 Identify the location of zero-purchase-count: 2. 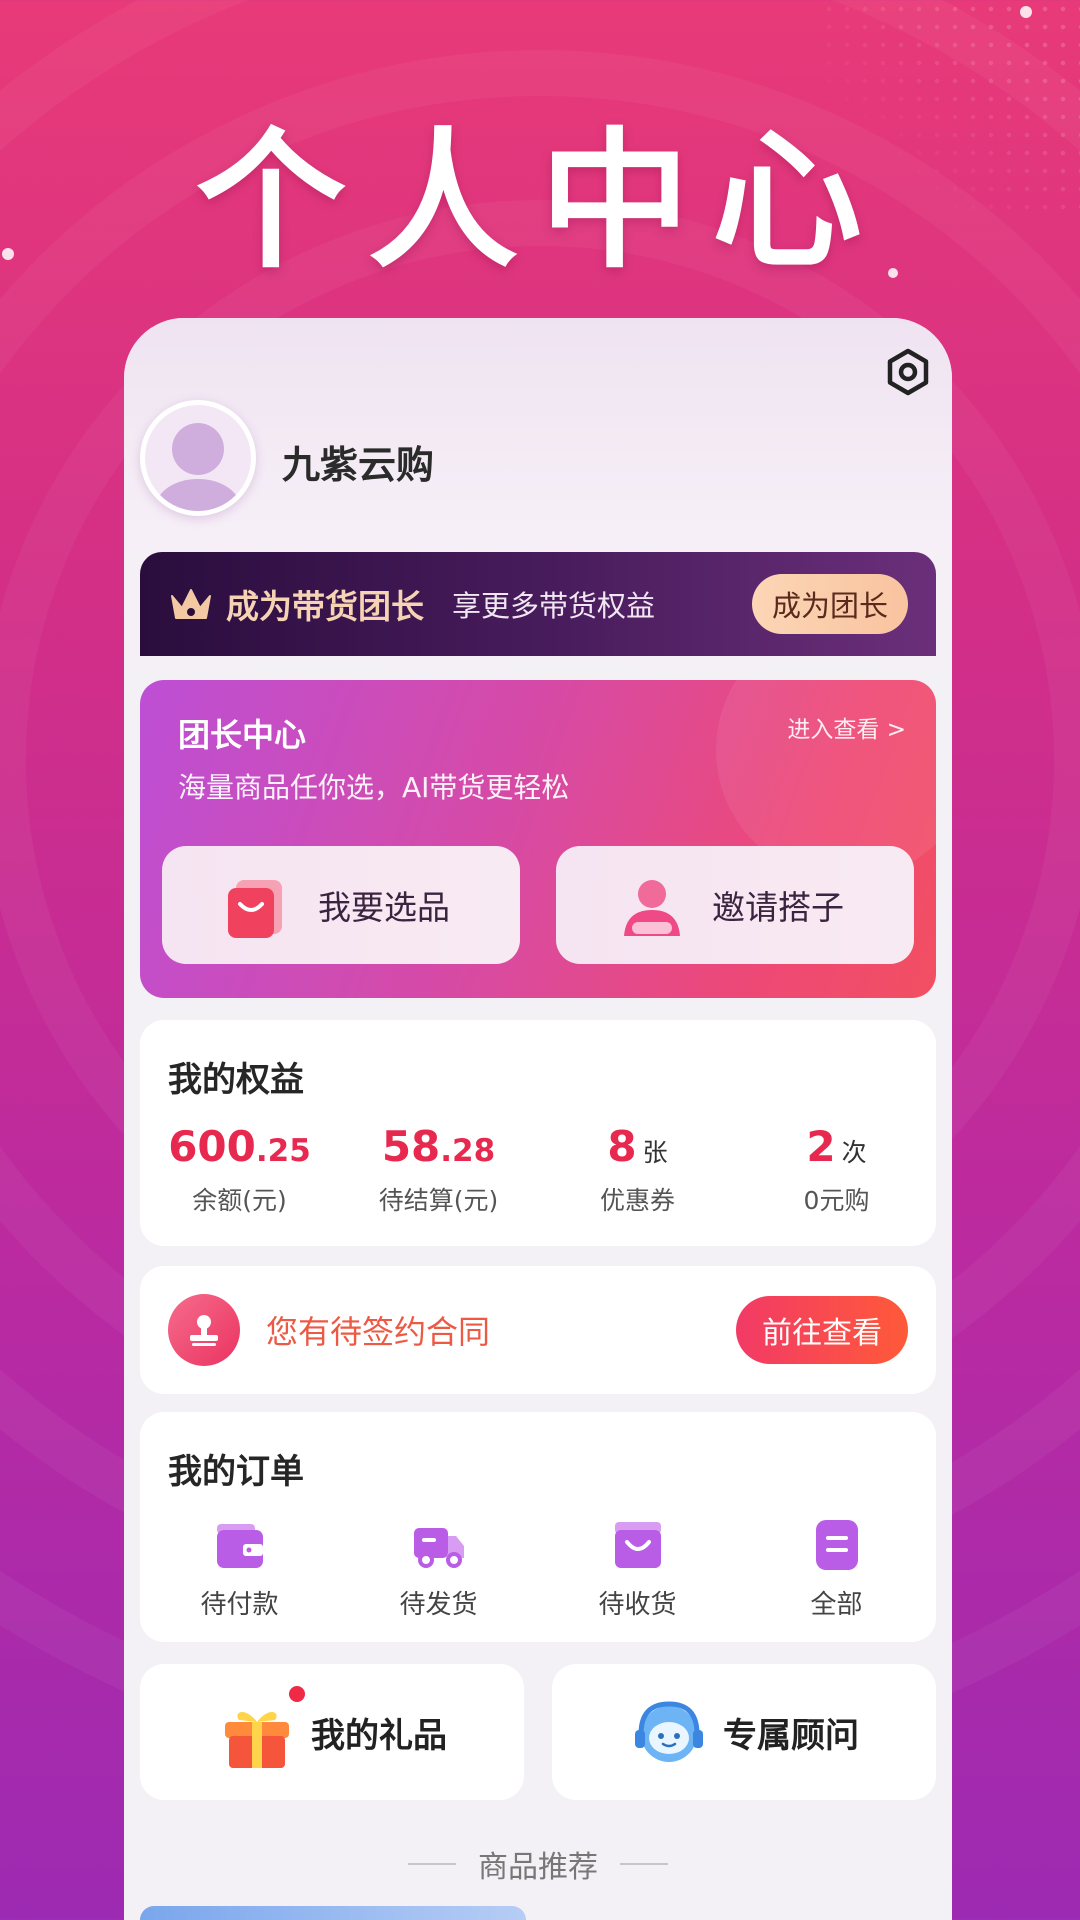
(821, 1146).